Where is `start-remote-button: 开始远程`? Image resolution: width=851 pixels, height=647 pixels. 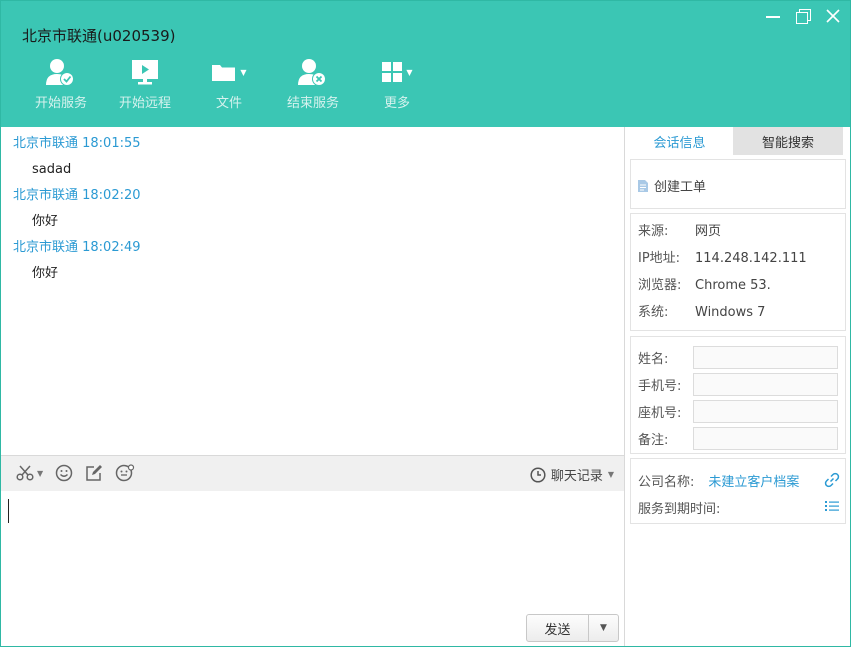
start-remote-button: 开始远程 is located at coordinates (145, 83).